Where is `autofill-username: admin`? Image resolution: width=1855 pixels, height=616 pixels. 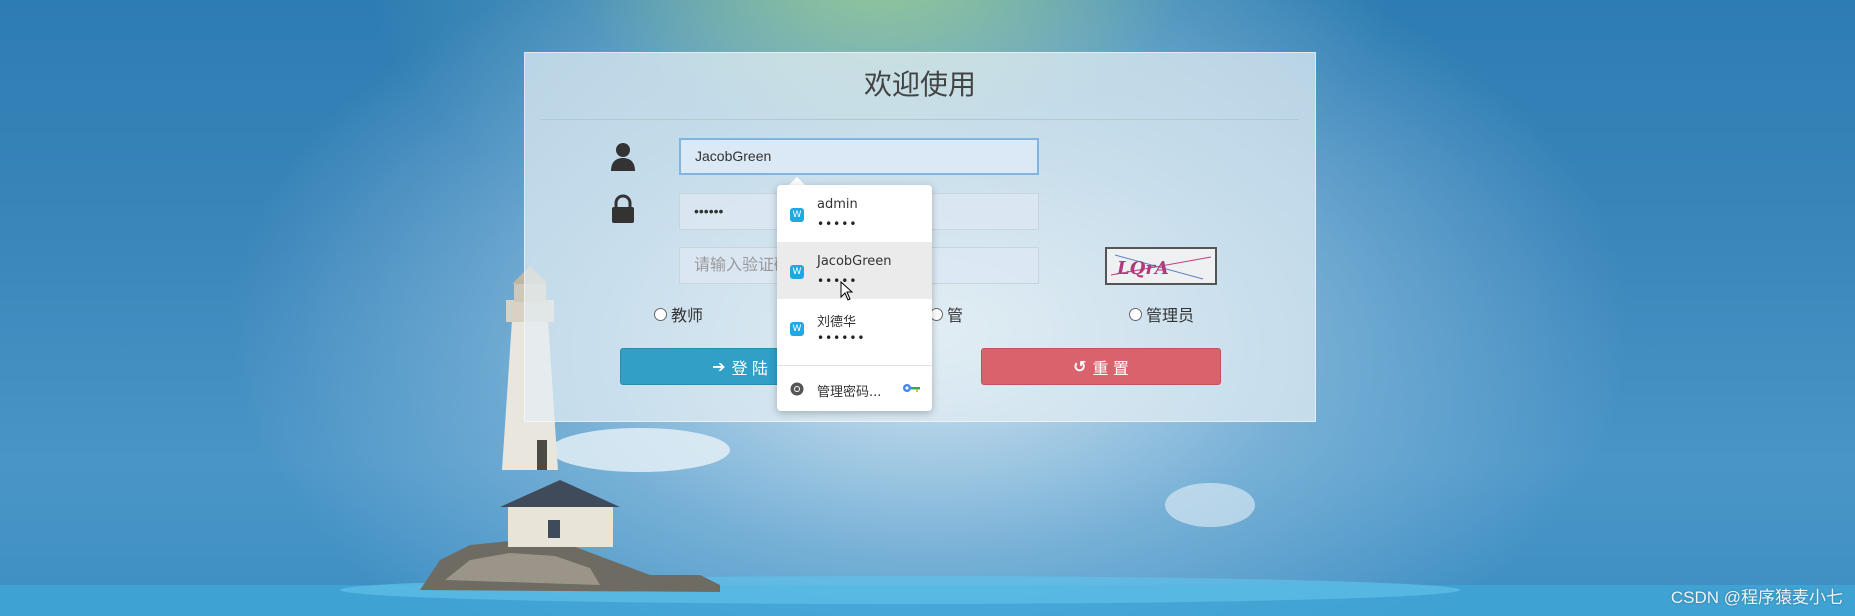
autofill-username: admin is located at coordinates (837, 204).